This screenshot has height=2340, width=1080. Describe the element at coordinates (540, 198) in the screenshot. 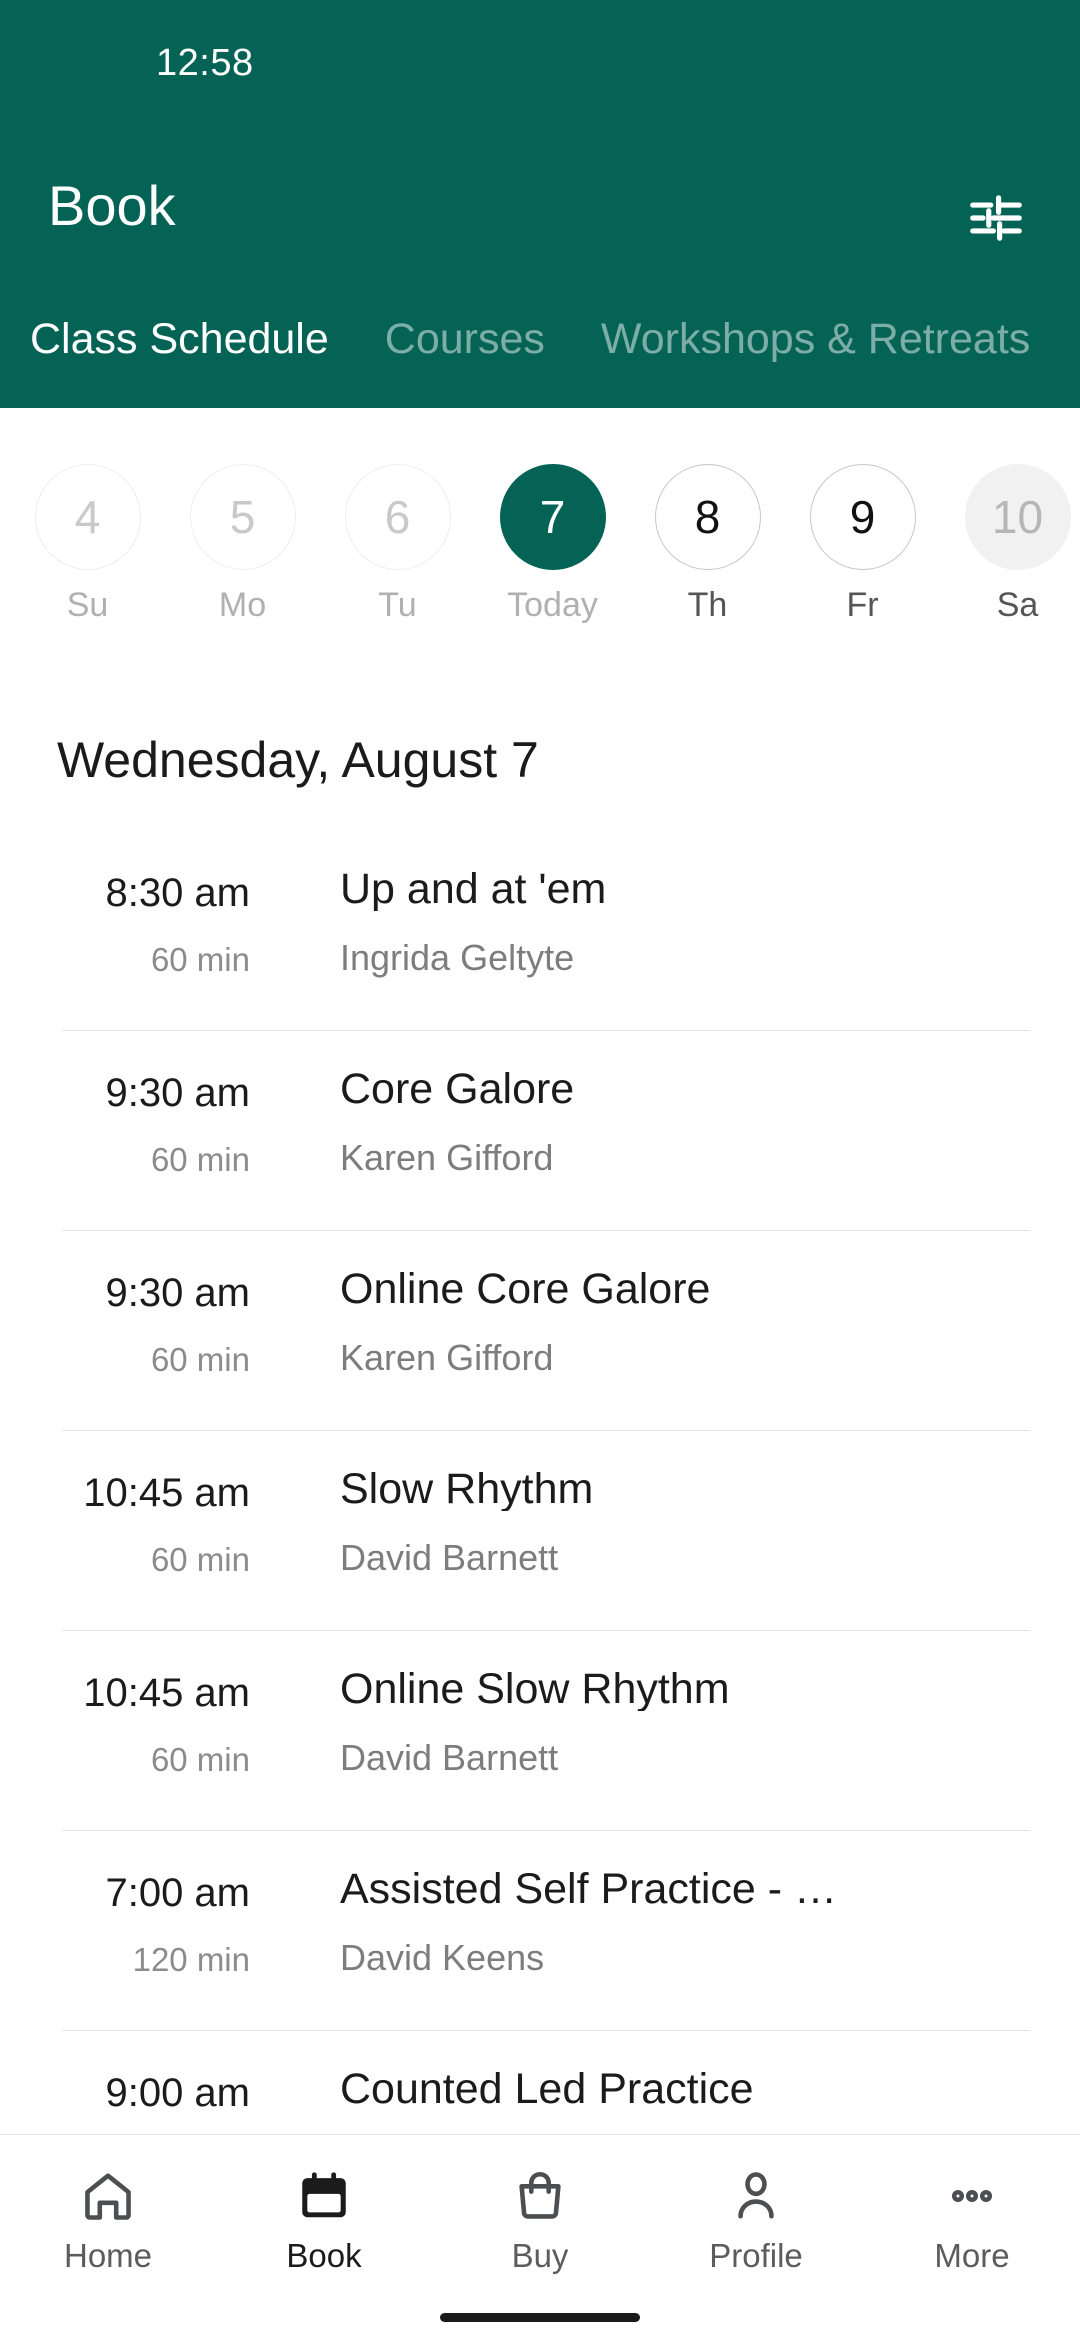

I see `title-bar: Book` at that location.